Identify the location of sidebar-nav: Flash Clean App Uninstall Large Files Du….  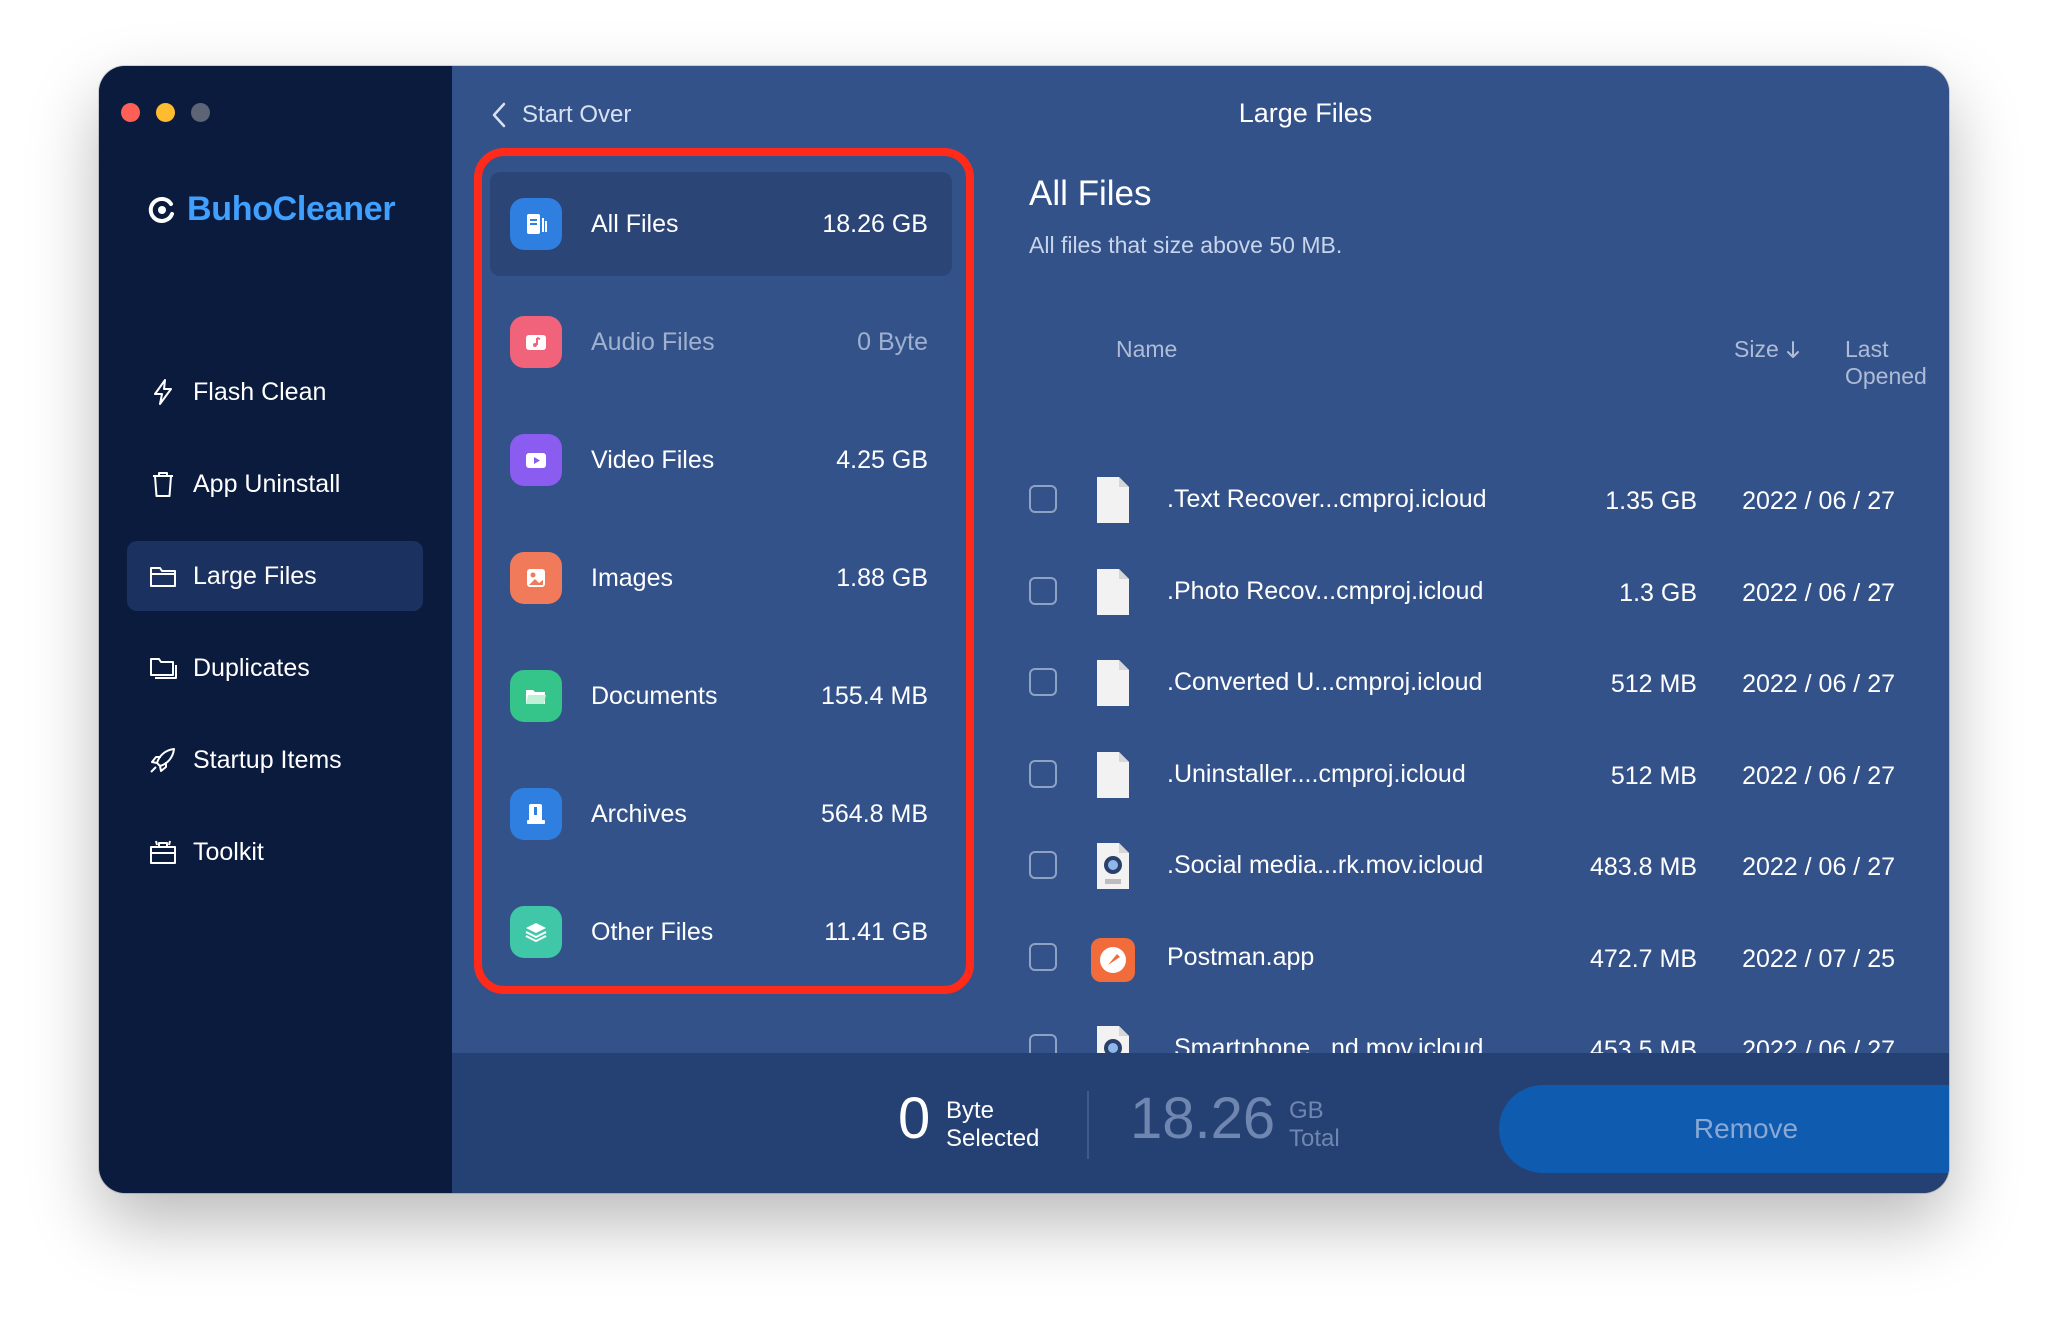
(275, 633).